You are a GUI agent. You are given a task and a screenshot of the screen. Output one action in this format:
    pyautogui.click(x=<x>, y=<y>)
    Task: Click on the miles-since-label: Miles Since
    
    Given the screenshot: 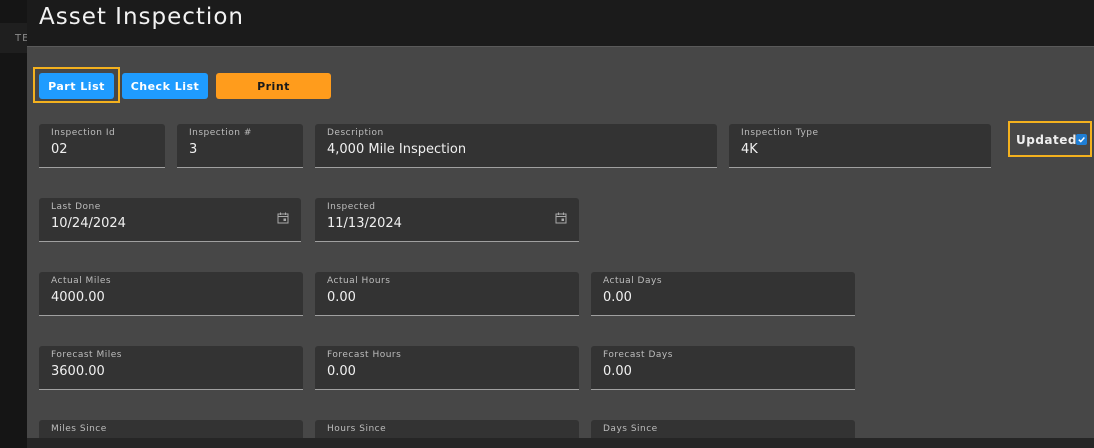 What is the action you would take?
    pyautogui.click(x=79, y=429)
    